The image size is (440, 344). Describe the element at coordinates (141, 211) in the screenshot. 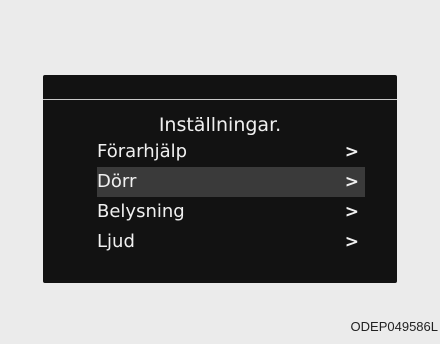

I see `menu-item-label: Belysning` at that location.